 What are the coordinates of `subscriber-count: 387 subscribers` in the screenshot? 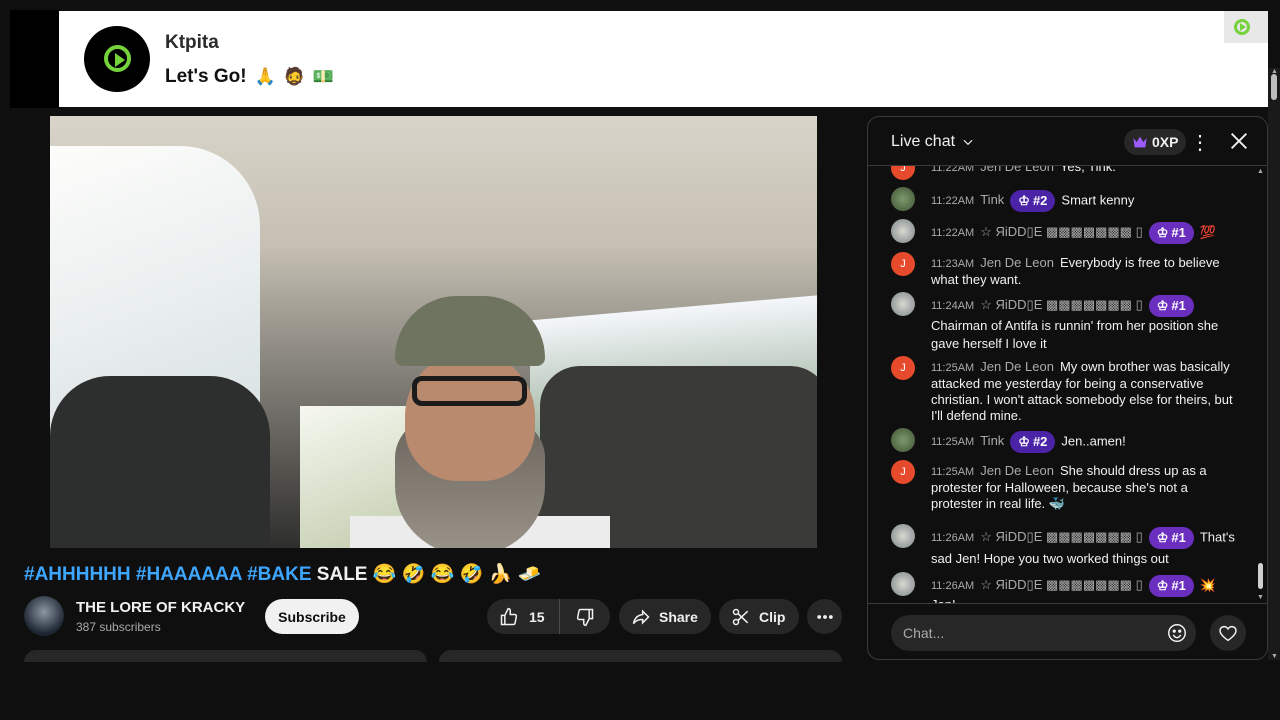 It's located at (118, 627).